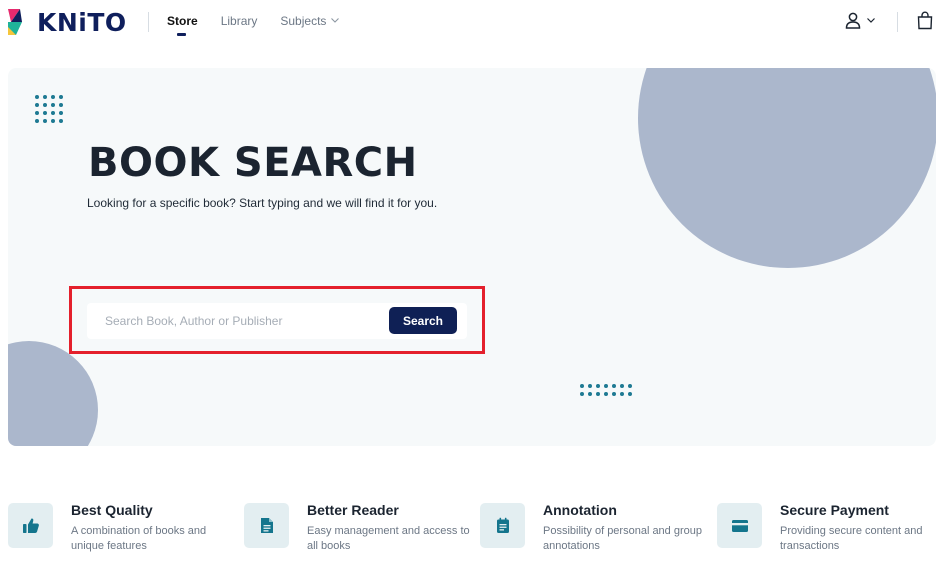  I want to click on page-title: BOOK SEARCH, so click(253, 163).